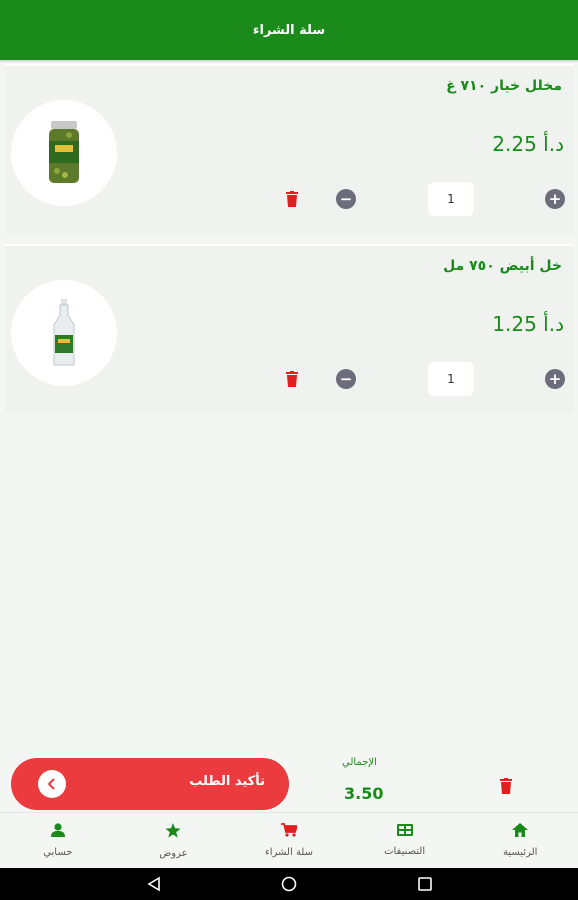 Image resolution: width=578 pixels, height=900 pixels. What do you see at coordinates (405, 840) in the screenshot?
I see `nav-item-categories: التصنيفات` at bounding box center [405, 840].